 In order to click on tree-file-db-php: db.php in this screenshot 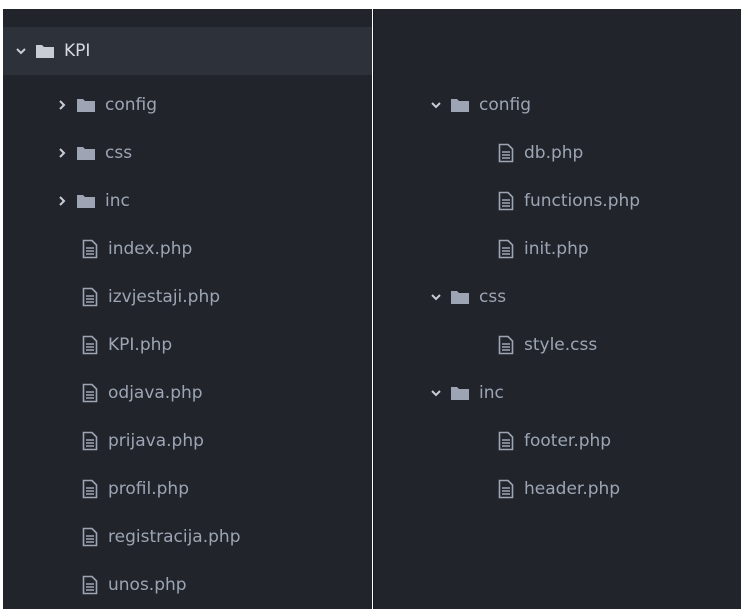, I will do `click(557, 153)`.